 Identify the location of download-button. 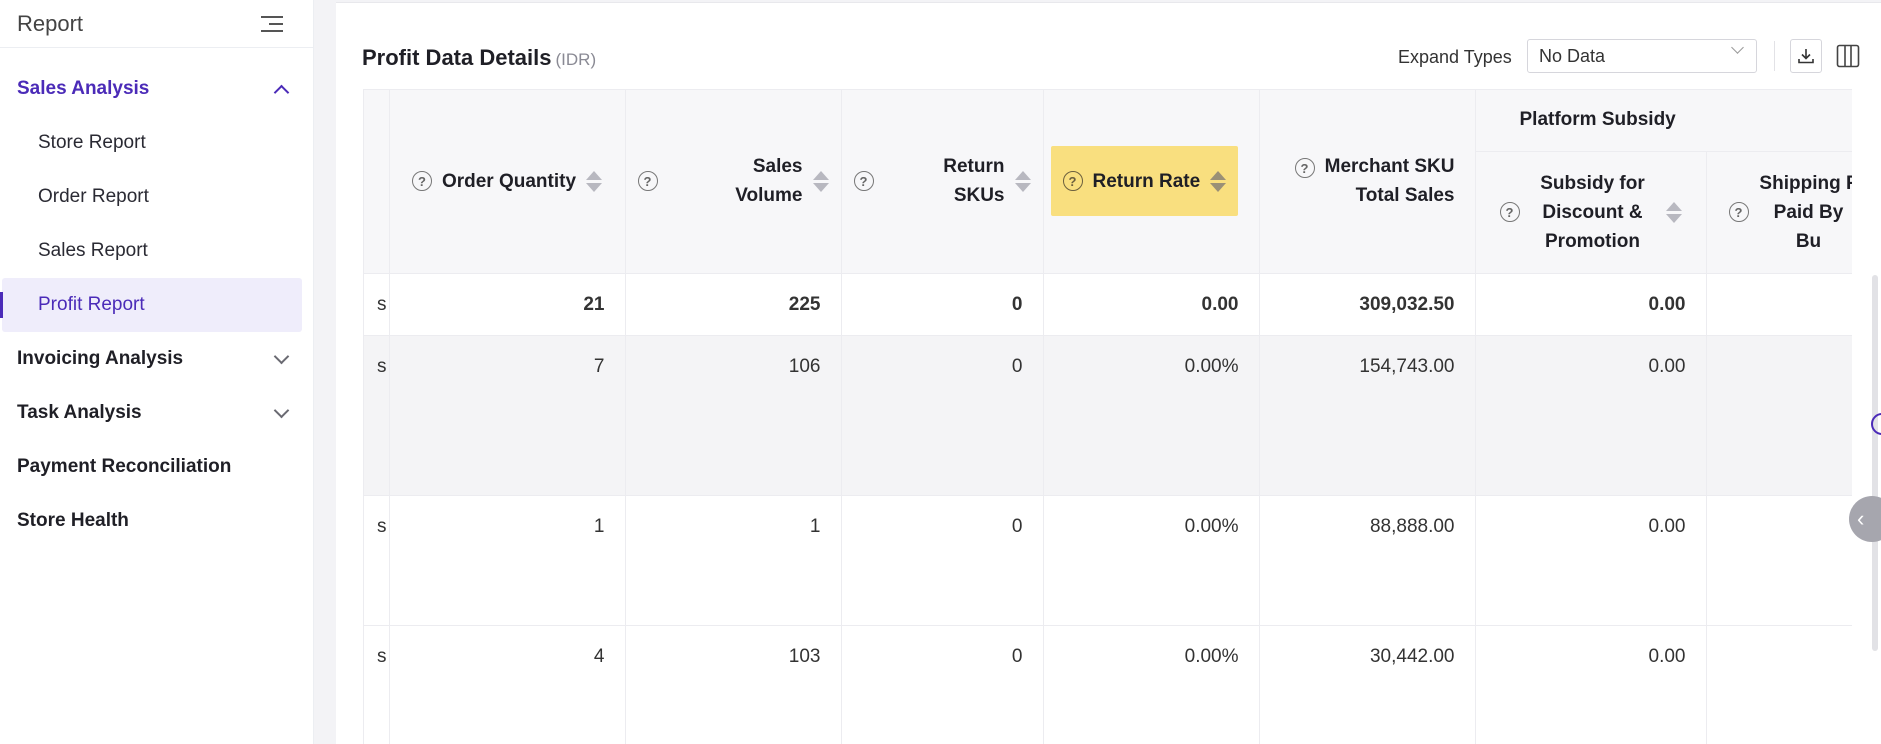
(1806, 56).